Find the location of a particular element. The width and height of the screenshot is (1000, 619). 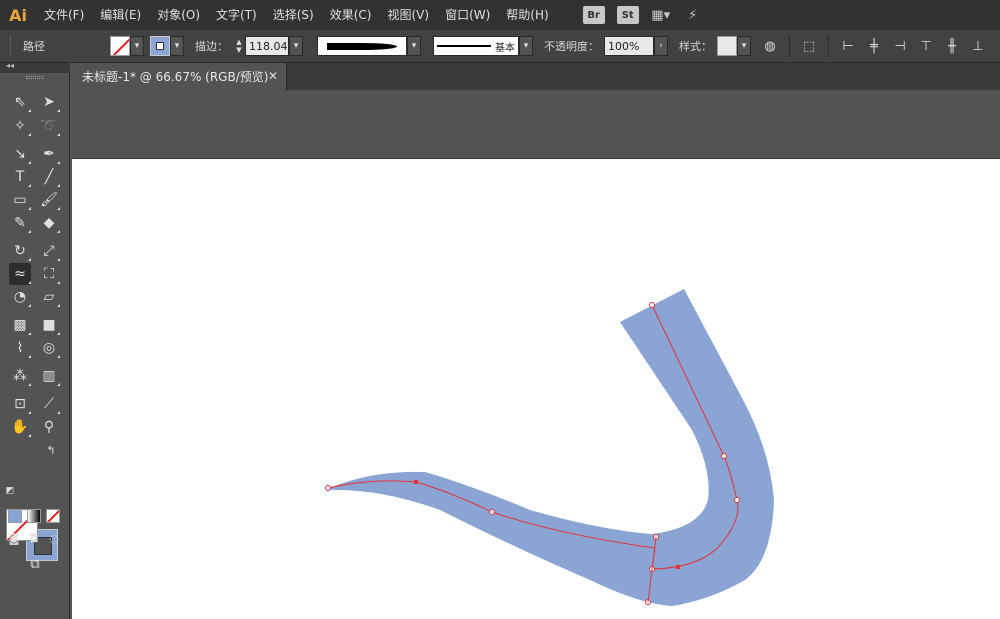

menu-select: 选择(S) is located at coordinates (293, 15).